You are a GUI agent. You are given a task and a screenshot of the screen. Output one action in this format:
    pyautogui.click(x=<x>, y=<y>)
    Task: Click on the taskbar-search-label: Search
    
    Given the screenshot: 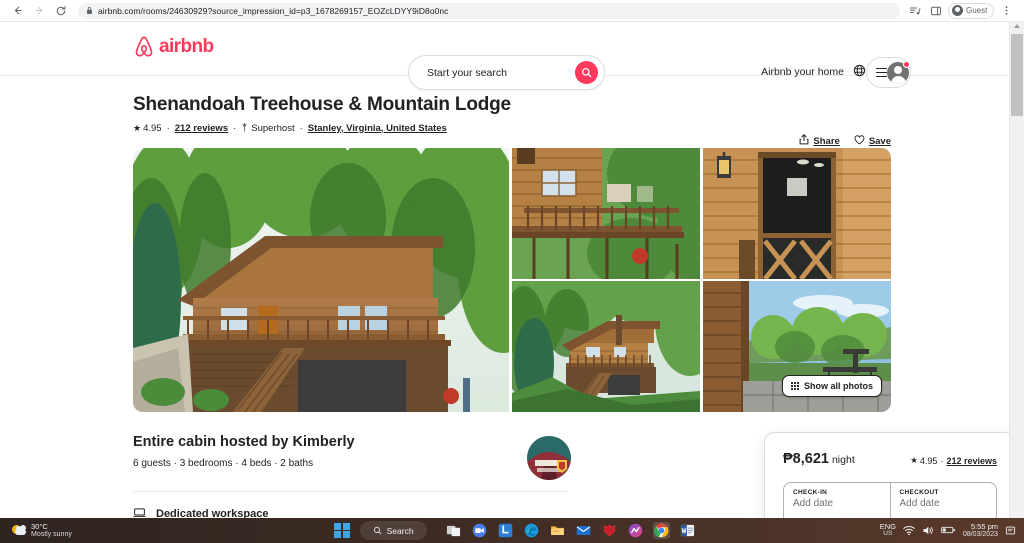 What is the action you would take?
    pyautogui.click(x=400, y=530)
    